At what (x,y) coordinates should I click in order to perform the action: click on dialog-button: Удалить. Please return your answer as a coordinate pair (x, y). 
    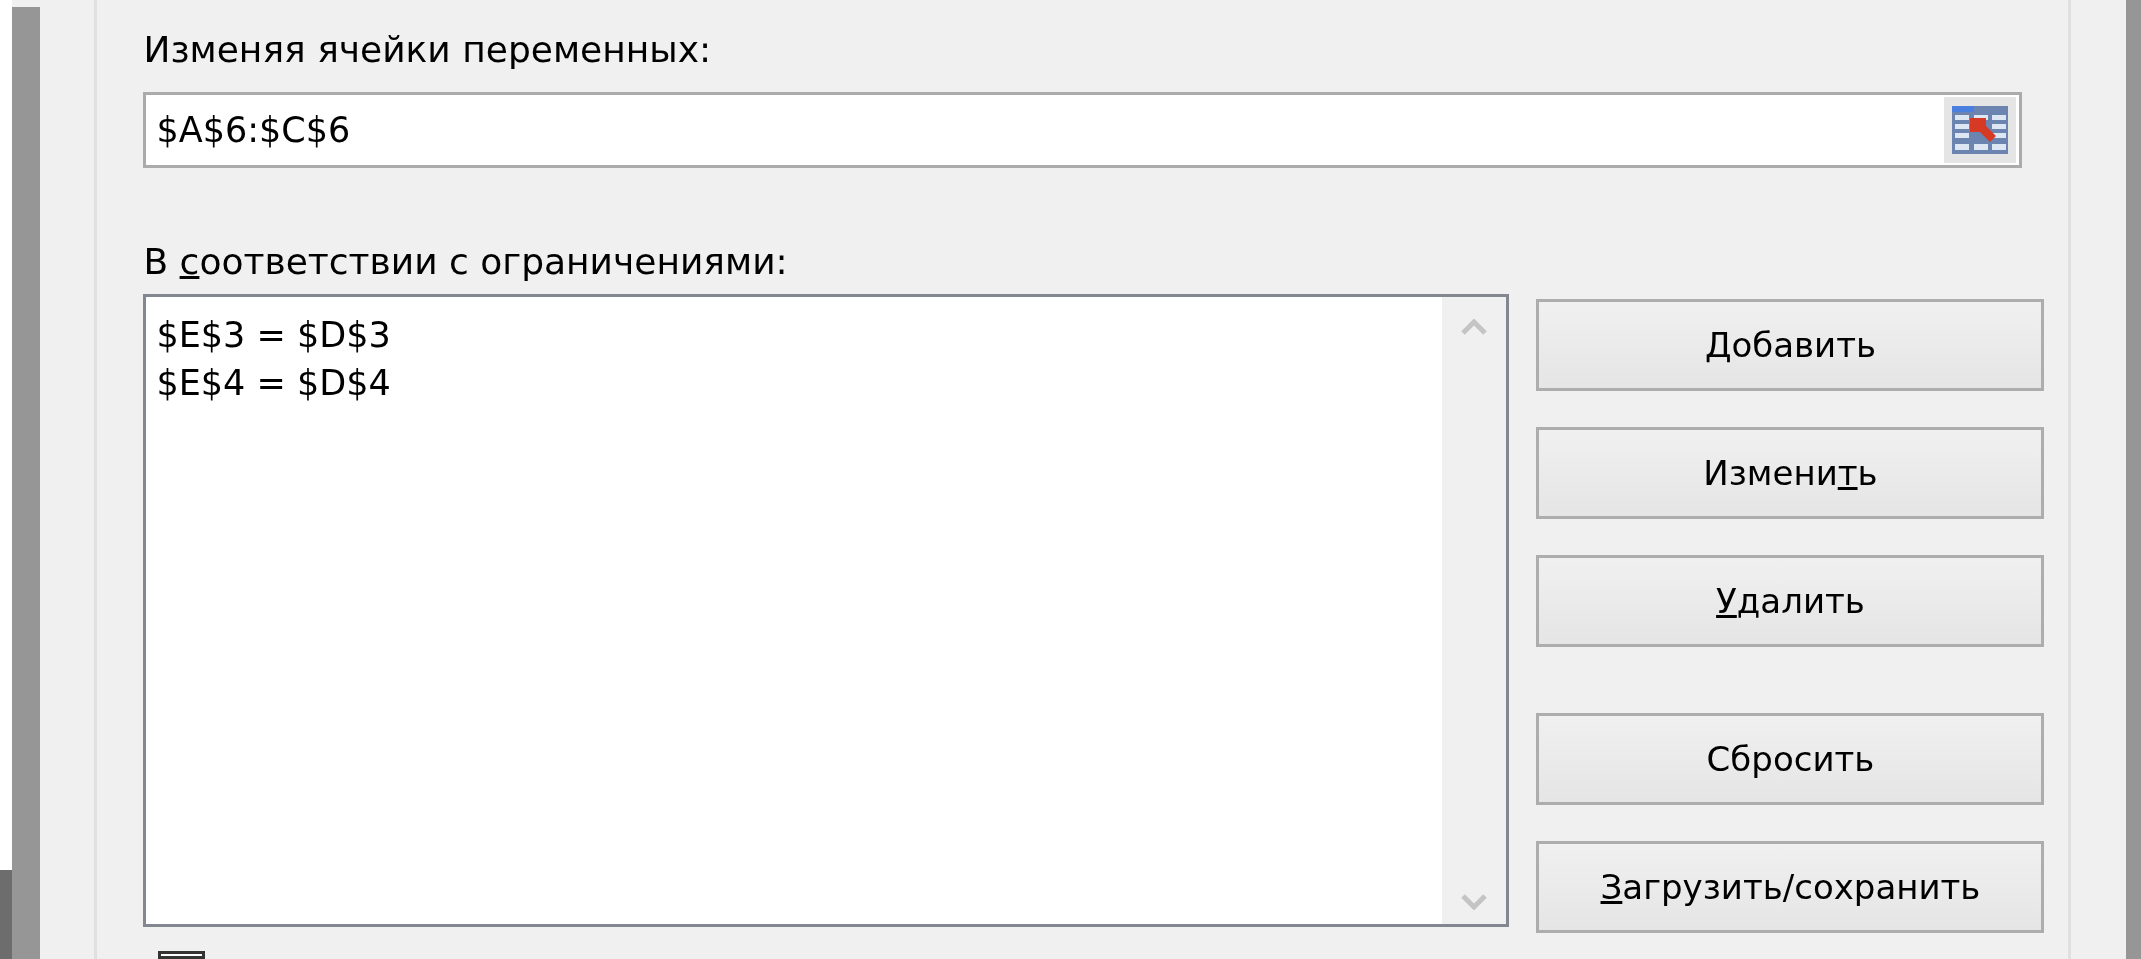
    Looking at the image, I should click on (1790, 601).